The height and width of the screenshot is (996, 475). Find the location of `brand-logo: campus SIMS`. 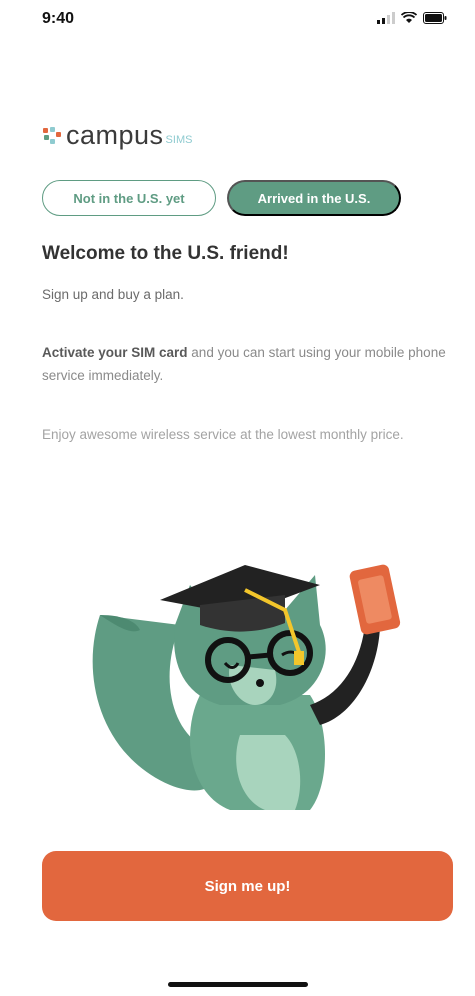

brand-logo: campus SIMS is located at coordinates (117, 135).